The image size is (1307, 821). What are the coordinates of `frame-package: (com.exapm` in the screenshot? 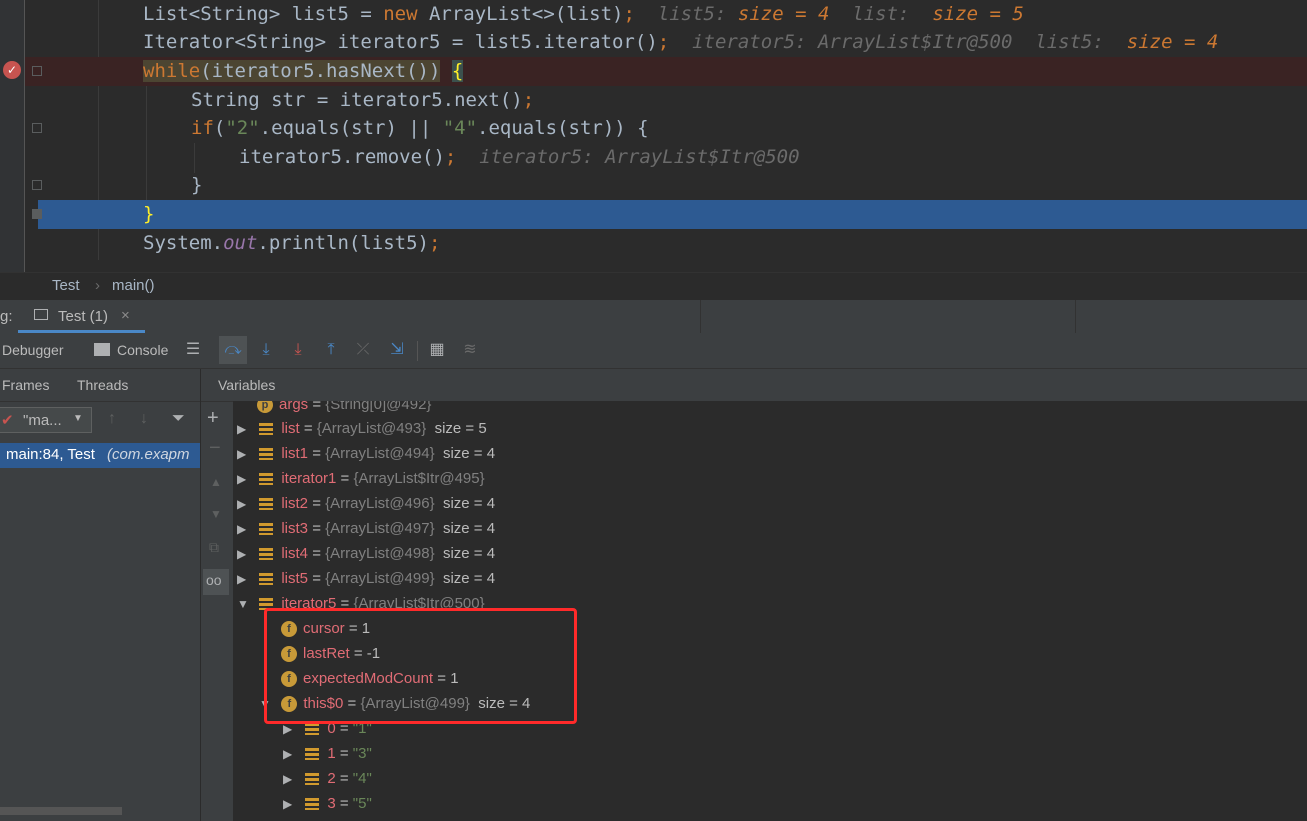 It's located at (148, 454).